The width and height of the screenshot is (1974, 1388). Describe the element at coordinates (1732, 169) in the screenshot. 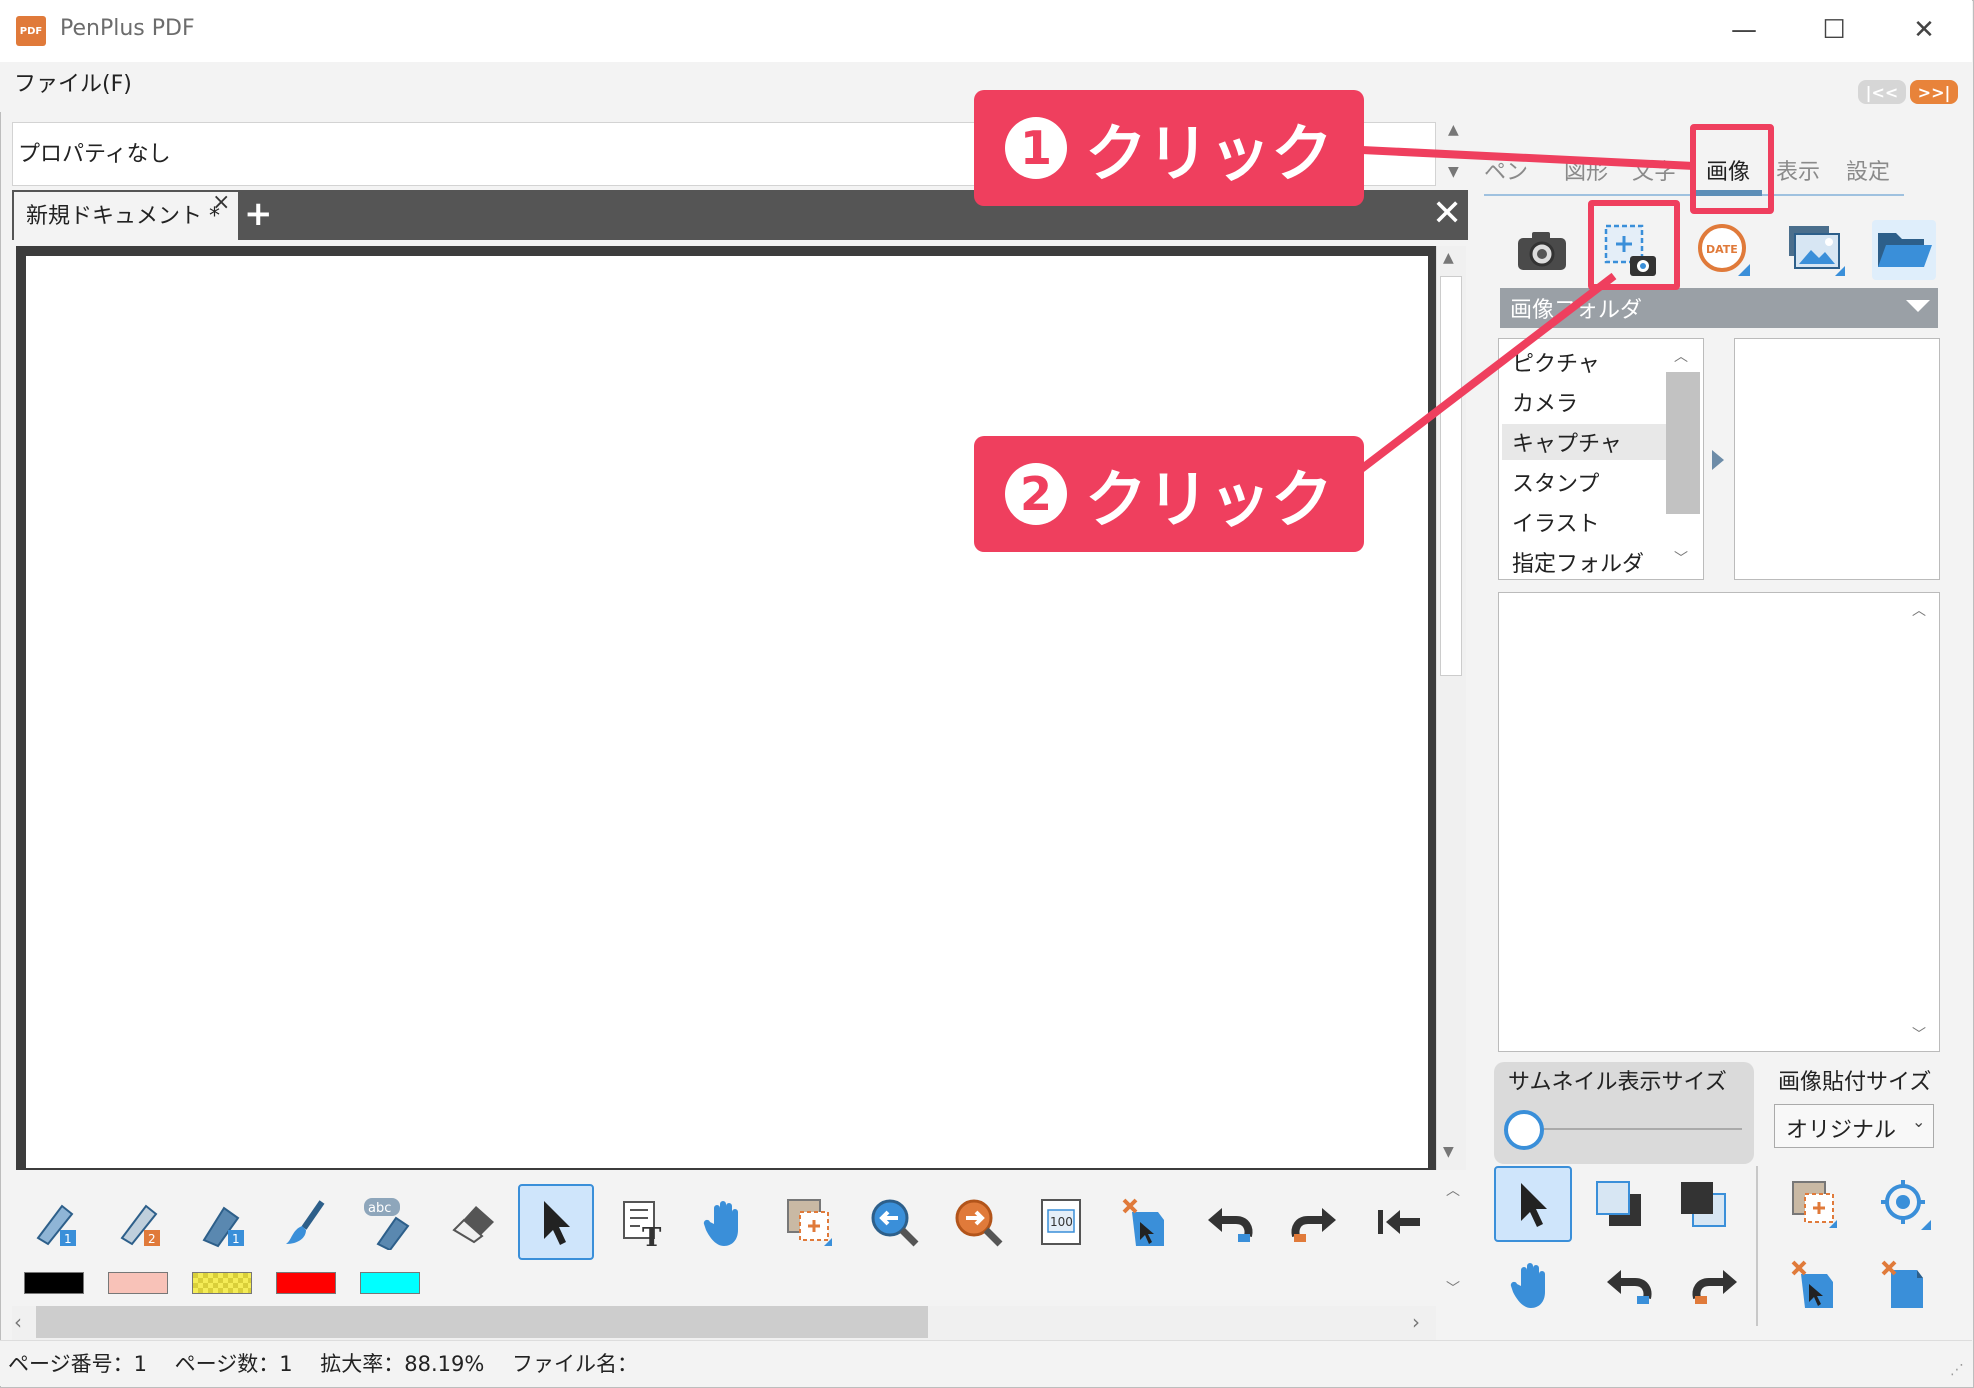

I see `highlight-image-tab` at that location.